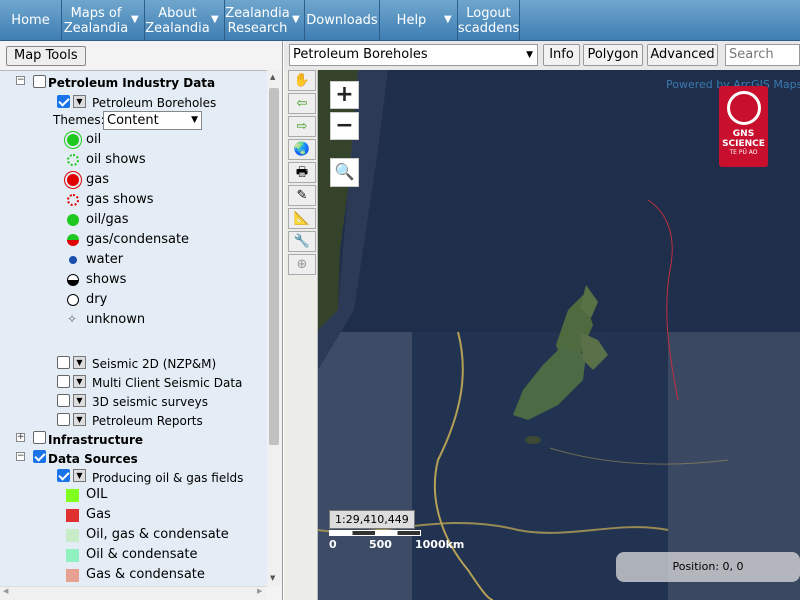 The height and width of the screenshot is (600, 800). What do you see at coordinates (440, 544) in the screenshot?
I see `scale-tick: 1000km` at bounding box center [440, 544].